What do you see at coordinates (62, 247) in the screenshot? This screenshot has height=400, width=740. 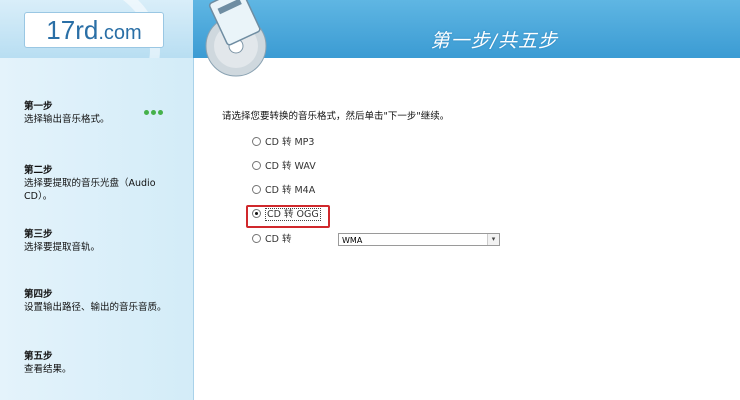 I see `step-3-desc: 选择要提取音轨。` at bounding box center [62, 247].